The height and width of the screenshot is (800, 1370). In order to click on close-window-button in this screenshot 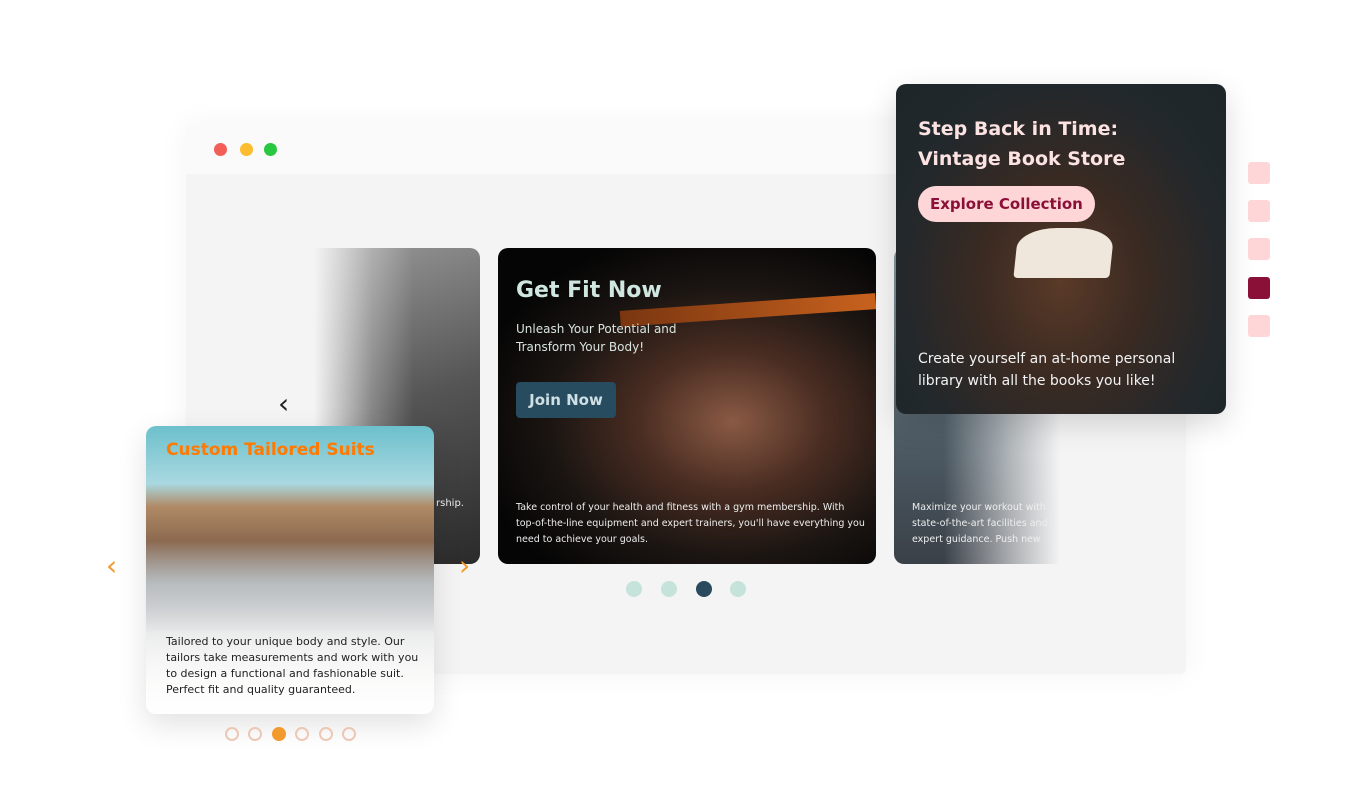, I will do `click(220, 149)`.